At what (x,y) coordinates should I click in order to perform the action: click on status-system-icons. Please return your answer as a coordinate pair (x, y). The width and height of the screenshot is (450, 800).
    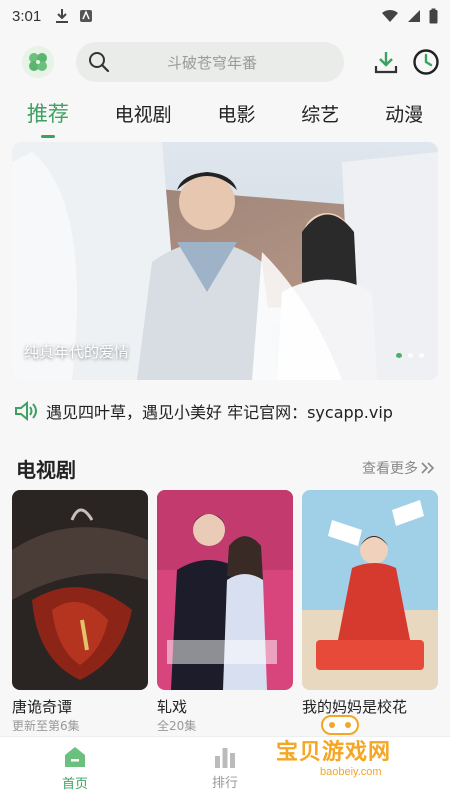
    Looking at the image, I should click on (409, 16).